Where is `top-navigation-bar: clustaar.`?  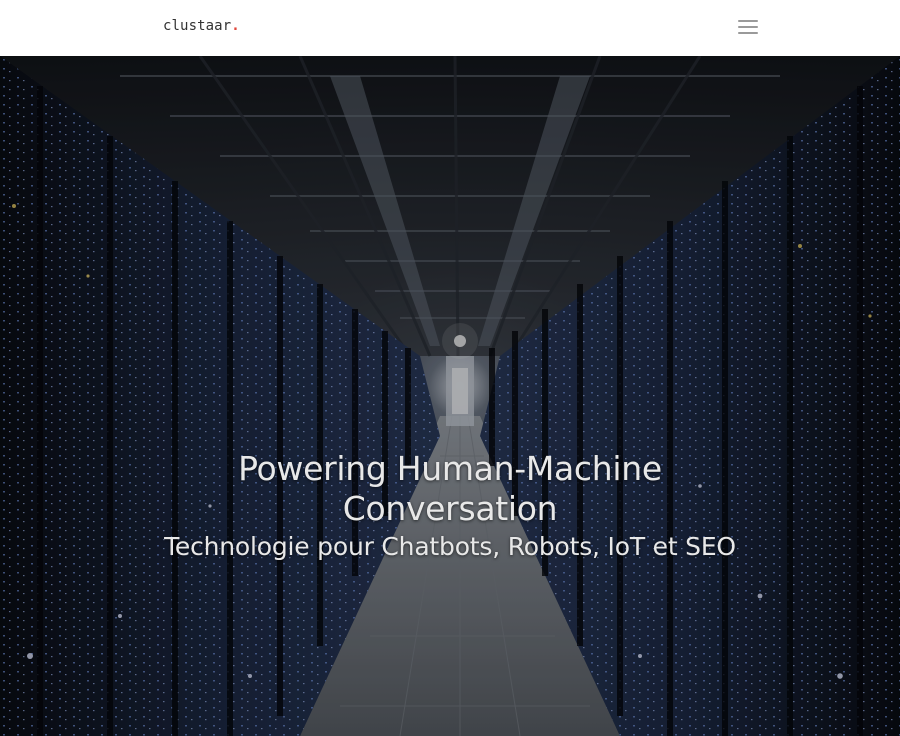 top-navigation-bar: clustaar. is located at coordinates (450, 28).